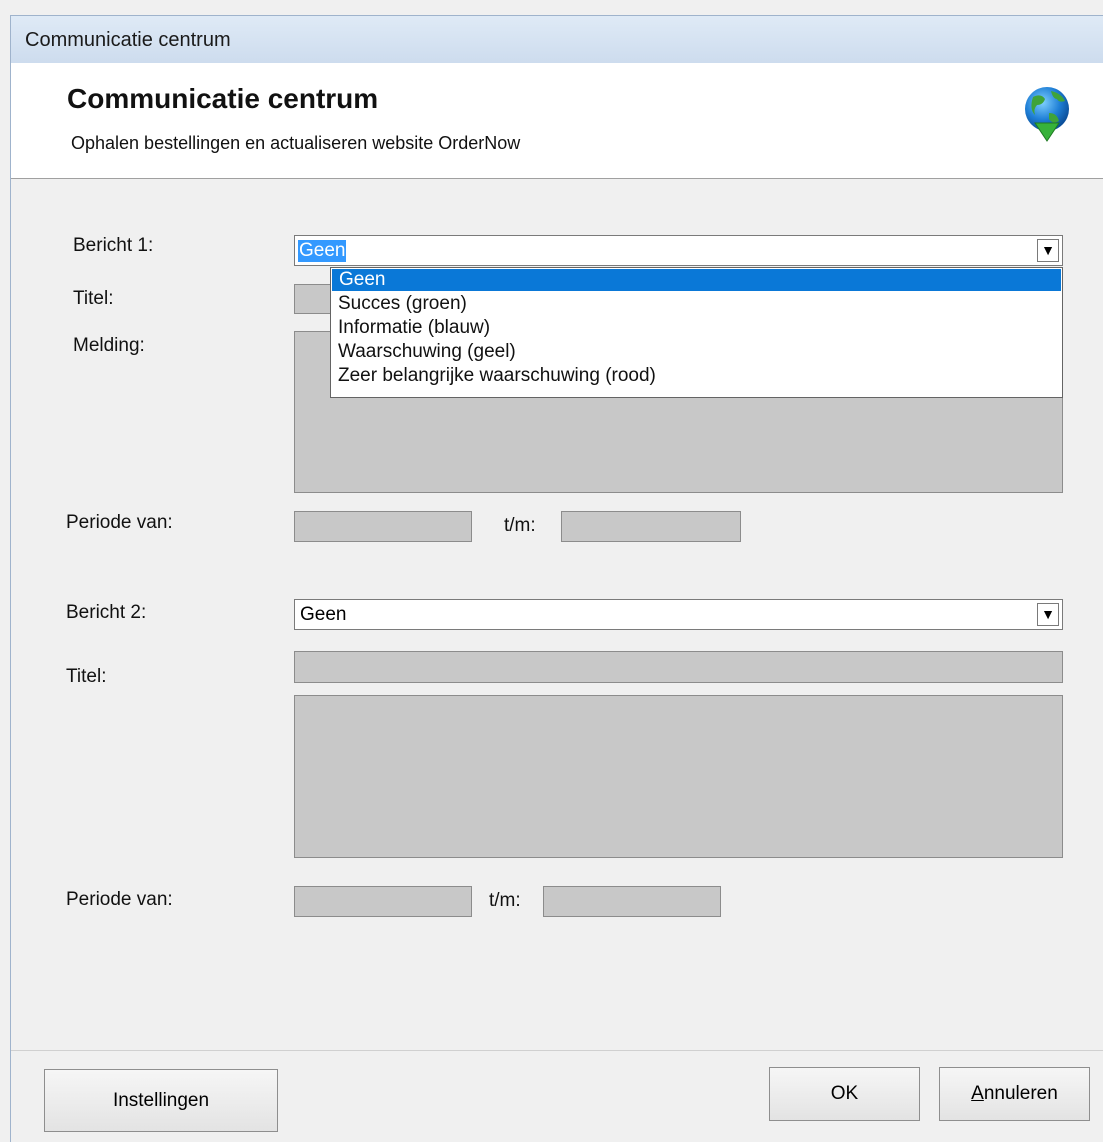 This screenshot has height=1142, width=1103. I want to click on bericht2-titel-input, so click(678, 667).